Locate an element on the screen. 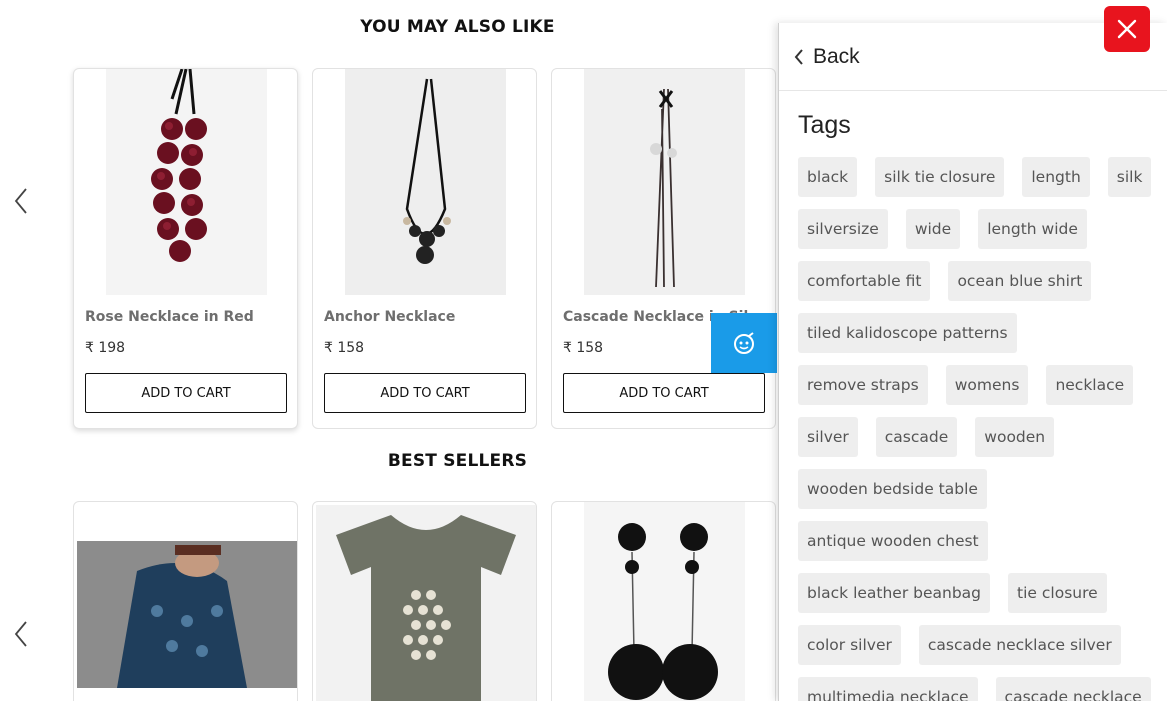  product-name: Anchor Necklace is located at coordinates (389, 317).